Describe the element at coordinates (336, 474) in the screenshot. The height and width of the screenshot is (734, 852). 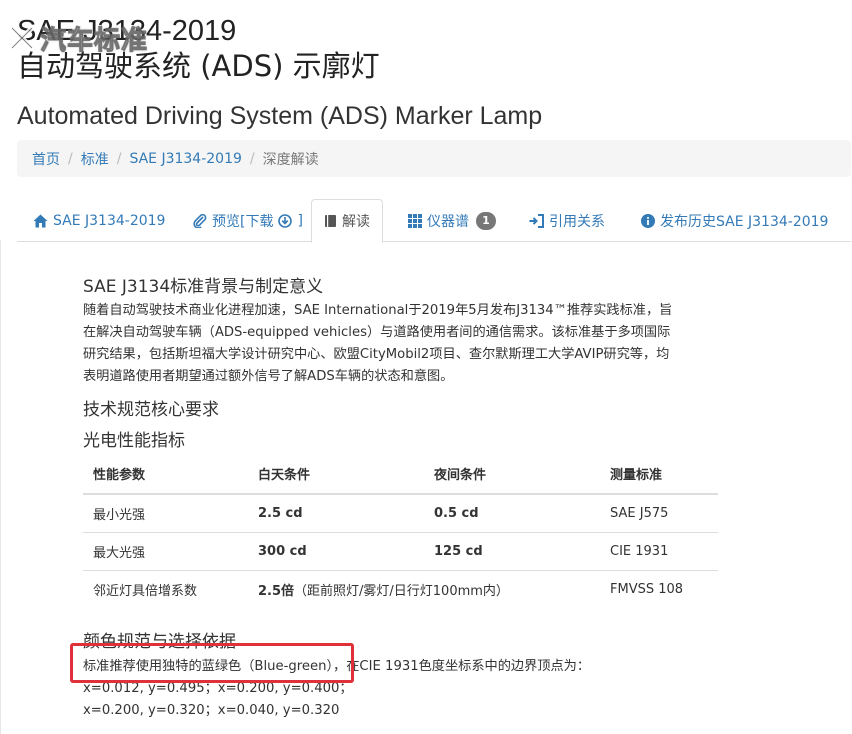
I see `table-header: 白天条件` at that location.